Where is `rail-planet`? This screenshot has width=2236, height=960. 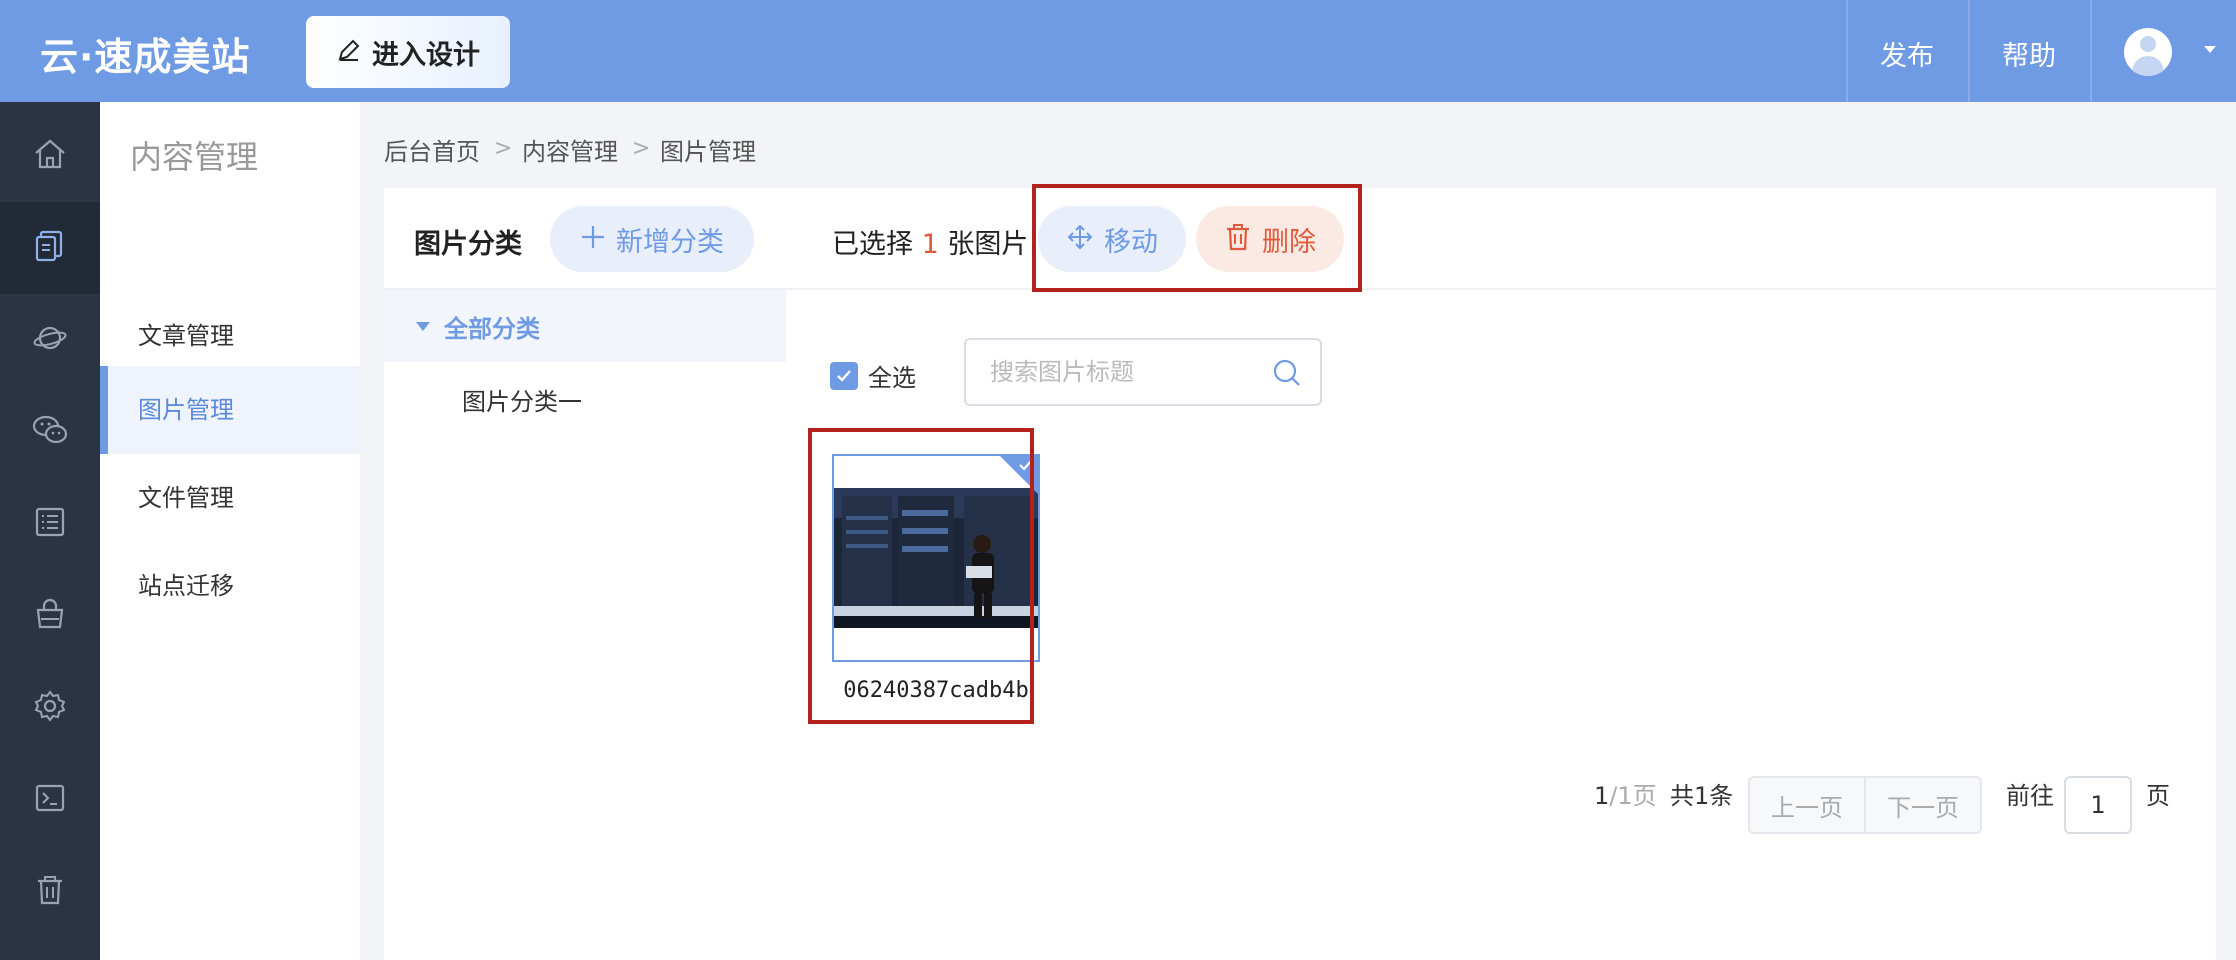
rail-planet is located at coordinates (50, 340).